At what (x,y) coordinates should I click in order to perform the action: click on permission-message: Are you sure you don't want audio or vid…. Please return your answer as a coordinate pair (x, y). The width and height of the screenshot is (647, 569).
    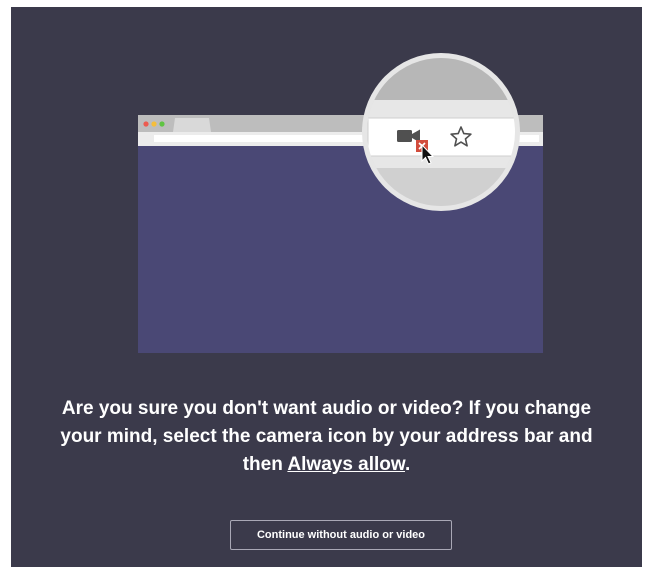
    Looking at the image, I should click on (326, 437).